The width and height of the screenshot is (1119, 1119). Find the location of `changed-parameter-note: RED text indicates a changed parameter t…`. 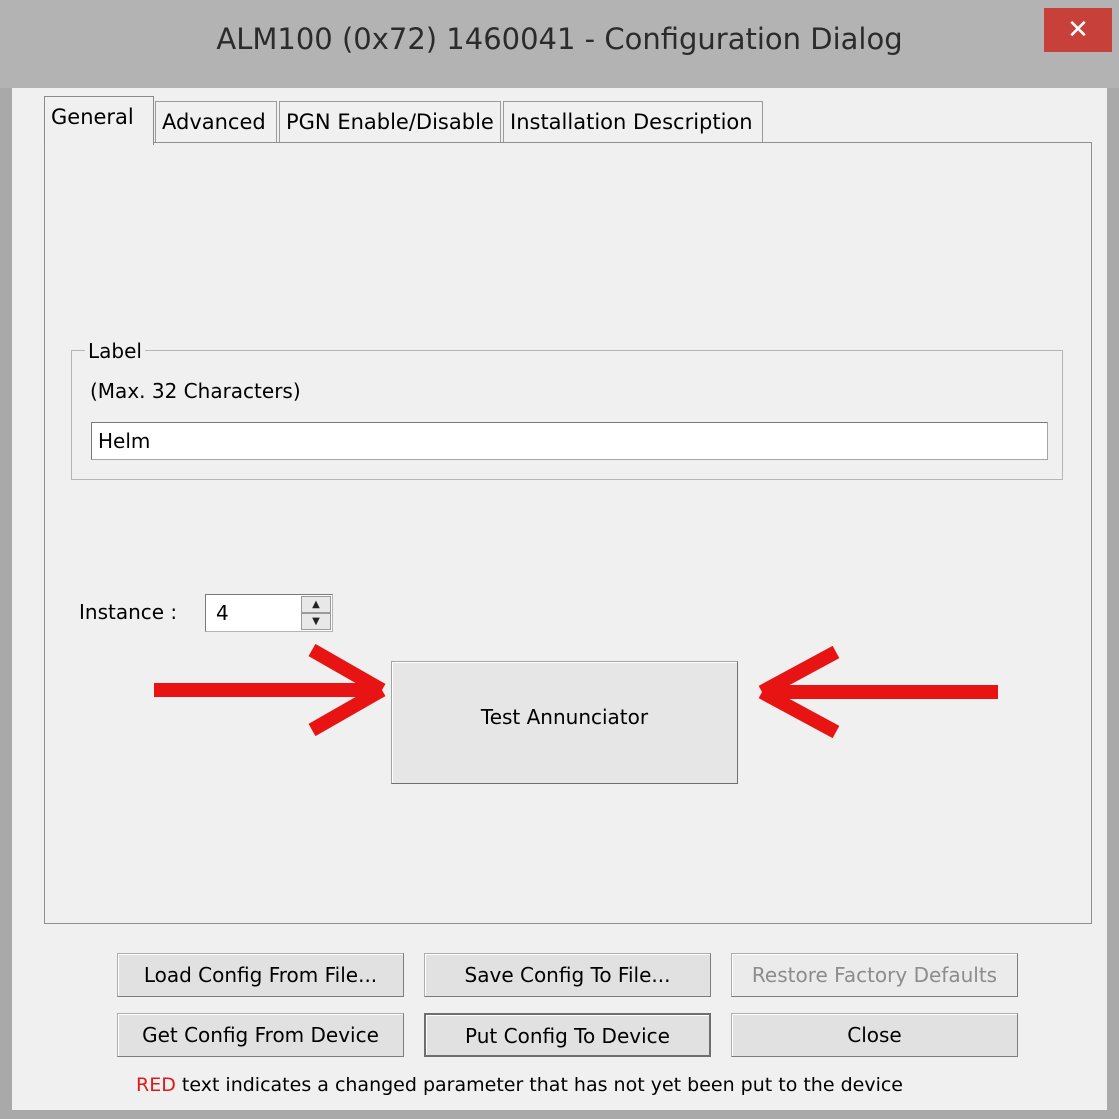

changed-parameter-note: RED text indicates a changed parameter t… is located at coordinates (519, 1085).